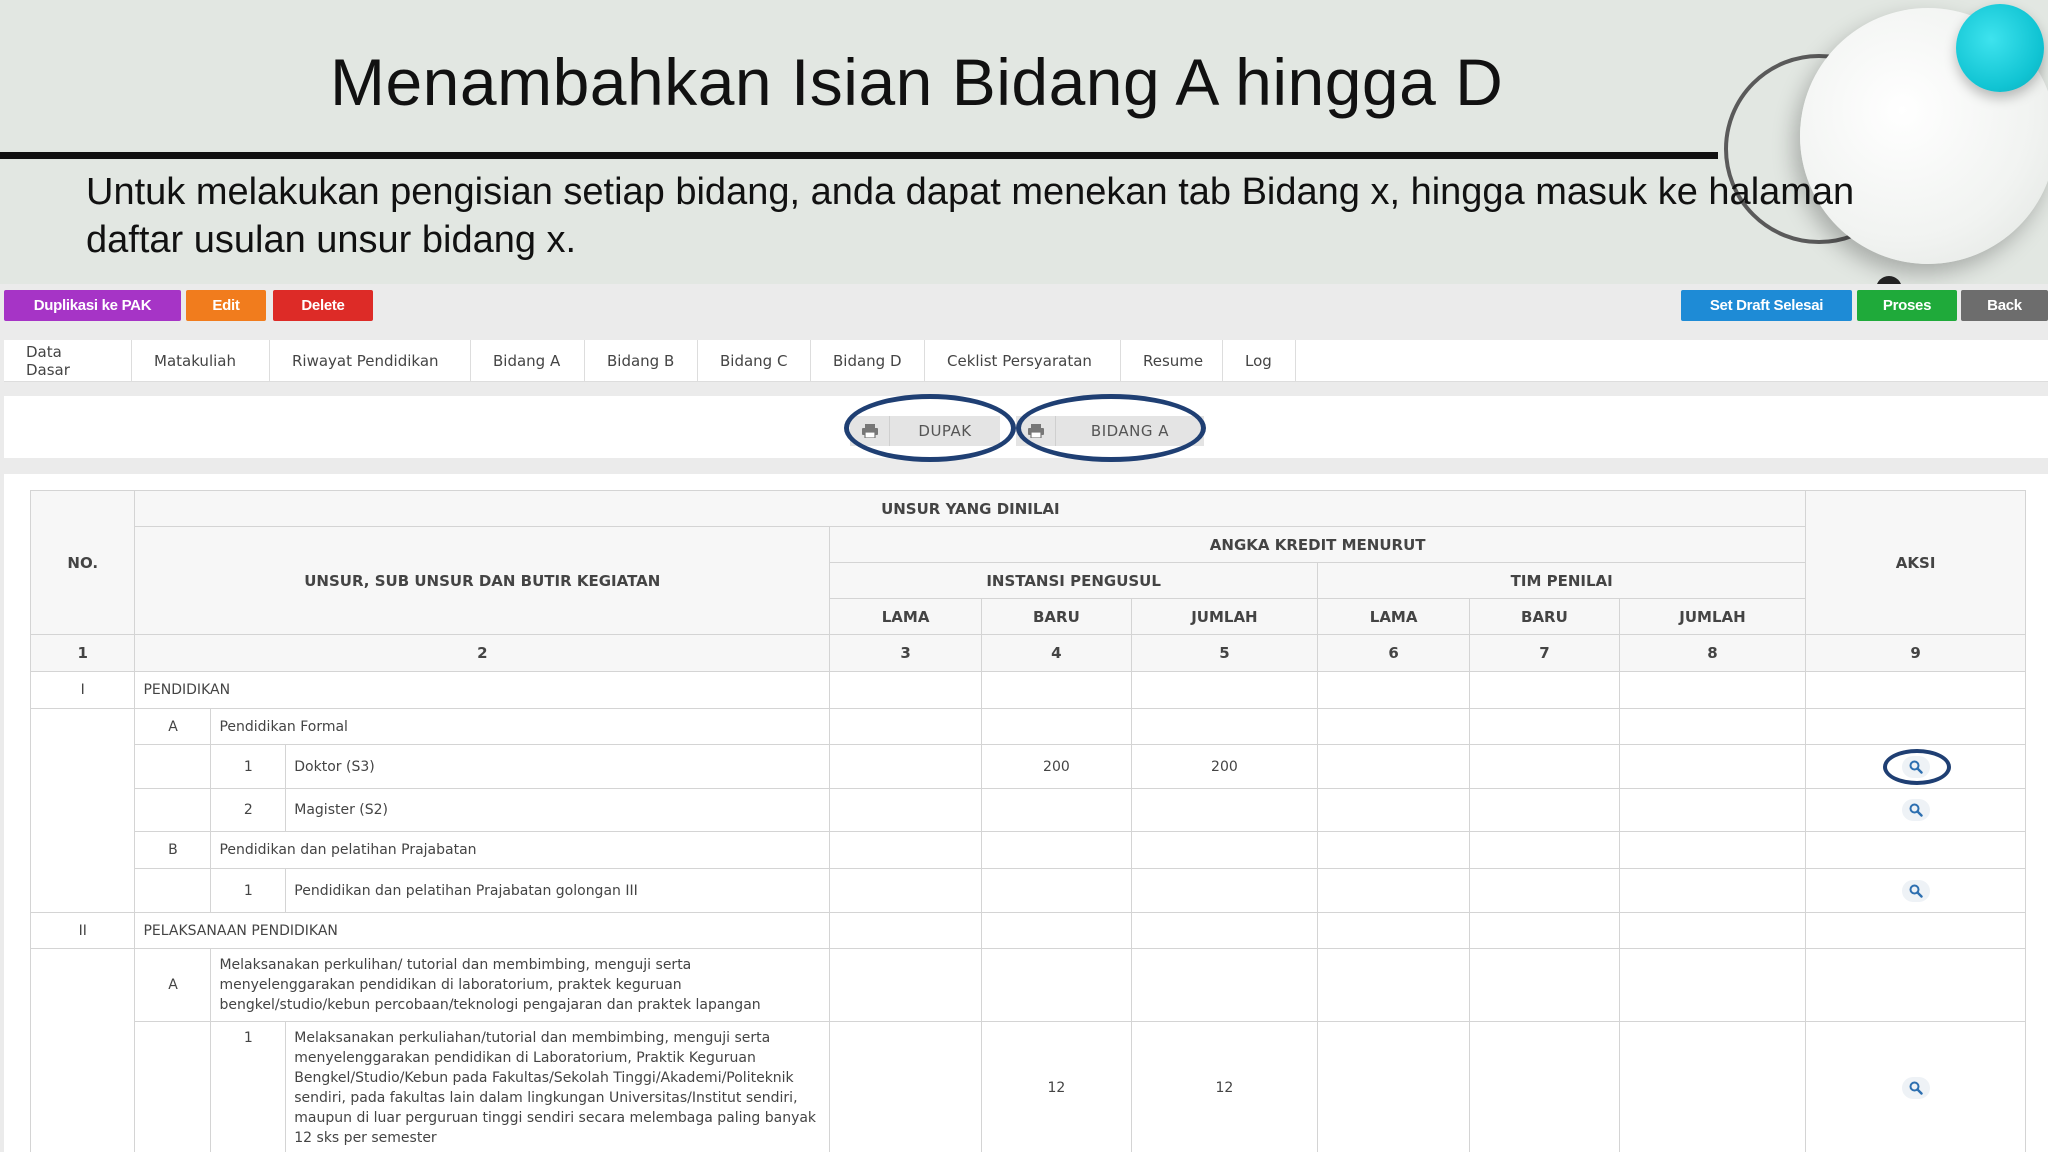 This screenshot has height=1152, width=2048. I want to click on unsur-label: PELAKSANAAN PENDIDIKAN, so click(482, 930).